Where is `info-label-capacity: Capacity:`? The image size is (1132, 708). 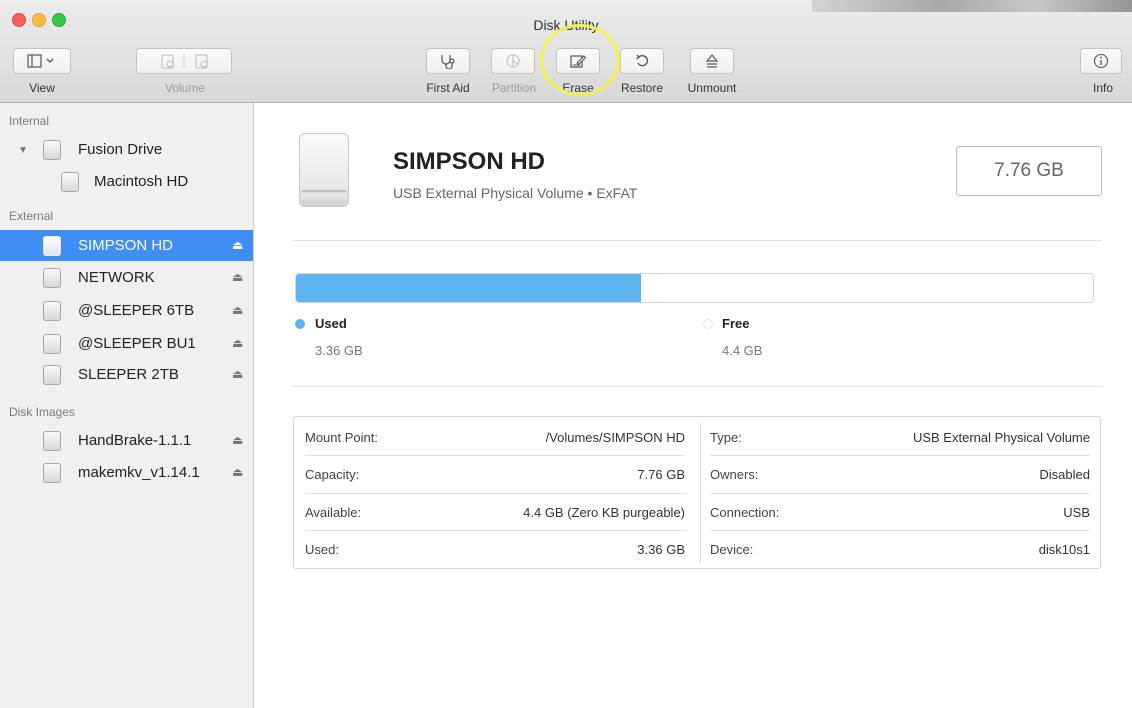
info-label-capacity: Capacity: is located at coordinates (332, 474).